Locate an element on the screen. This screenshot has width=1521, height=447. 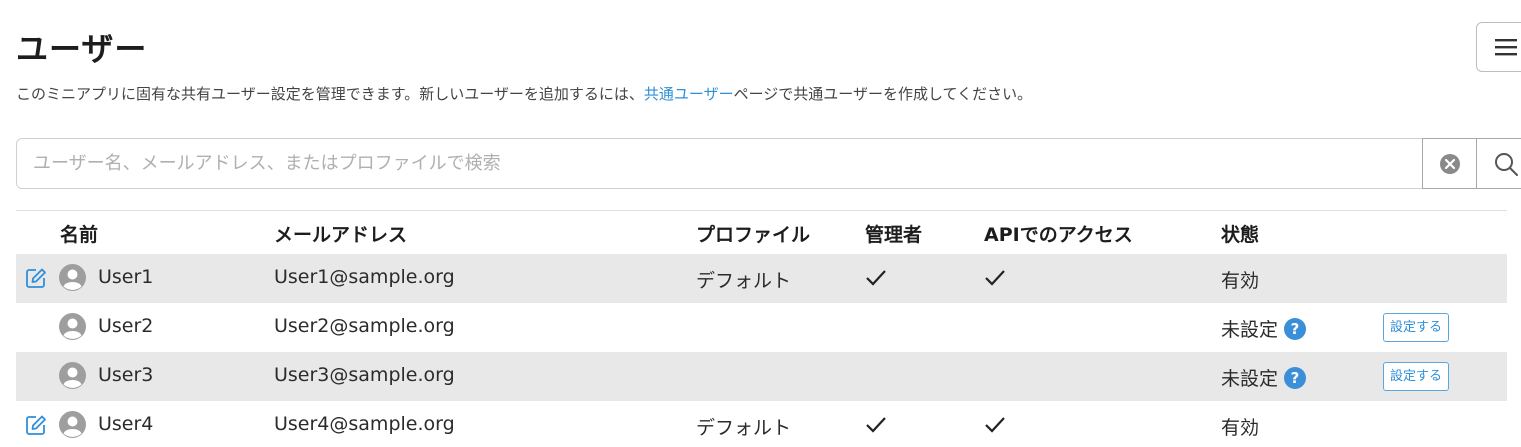
menu-button is located at coordinates (1498, 47).